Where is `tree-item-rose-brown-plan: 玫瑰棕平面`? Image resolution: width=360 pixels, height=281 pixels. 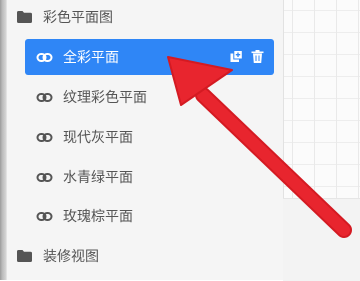 tree-item-rose-brown-plan: 玫瑰棕平面 is located at coordinates (149, 216).